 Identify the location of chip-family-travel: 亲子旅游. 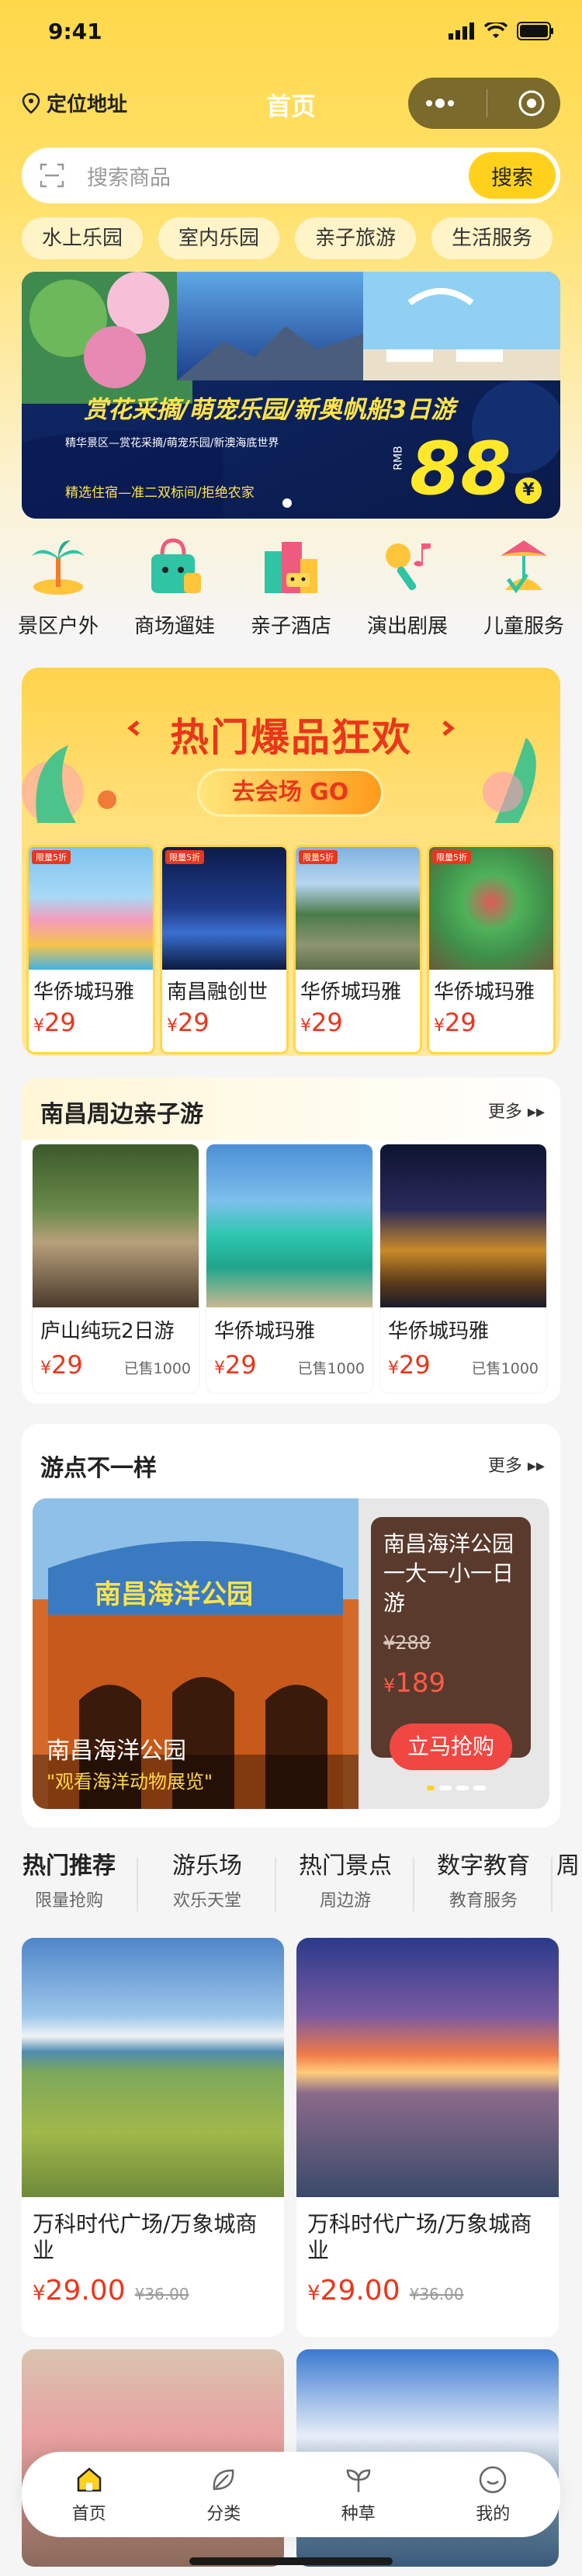
(356, 238).